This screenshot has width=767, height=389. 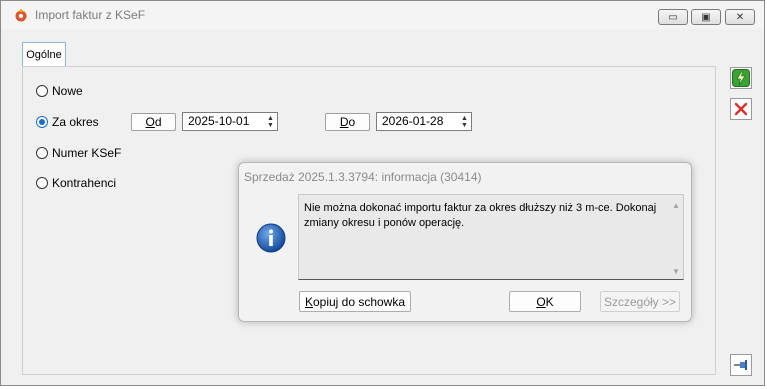 I want to click on option-za-okres-label: Za okres, so click(x=75, y=122).